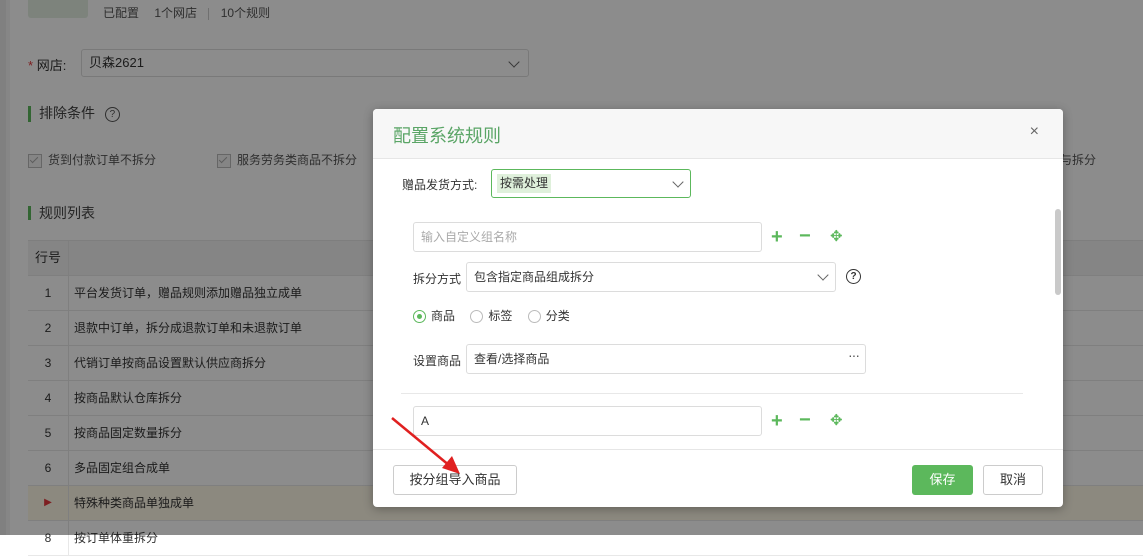 The image size is (1143, 556). I want to click on more-icon: ···, so click(854, 355).